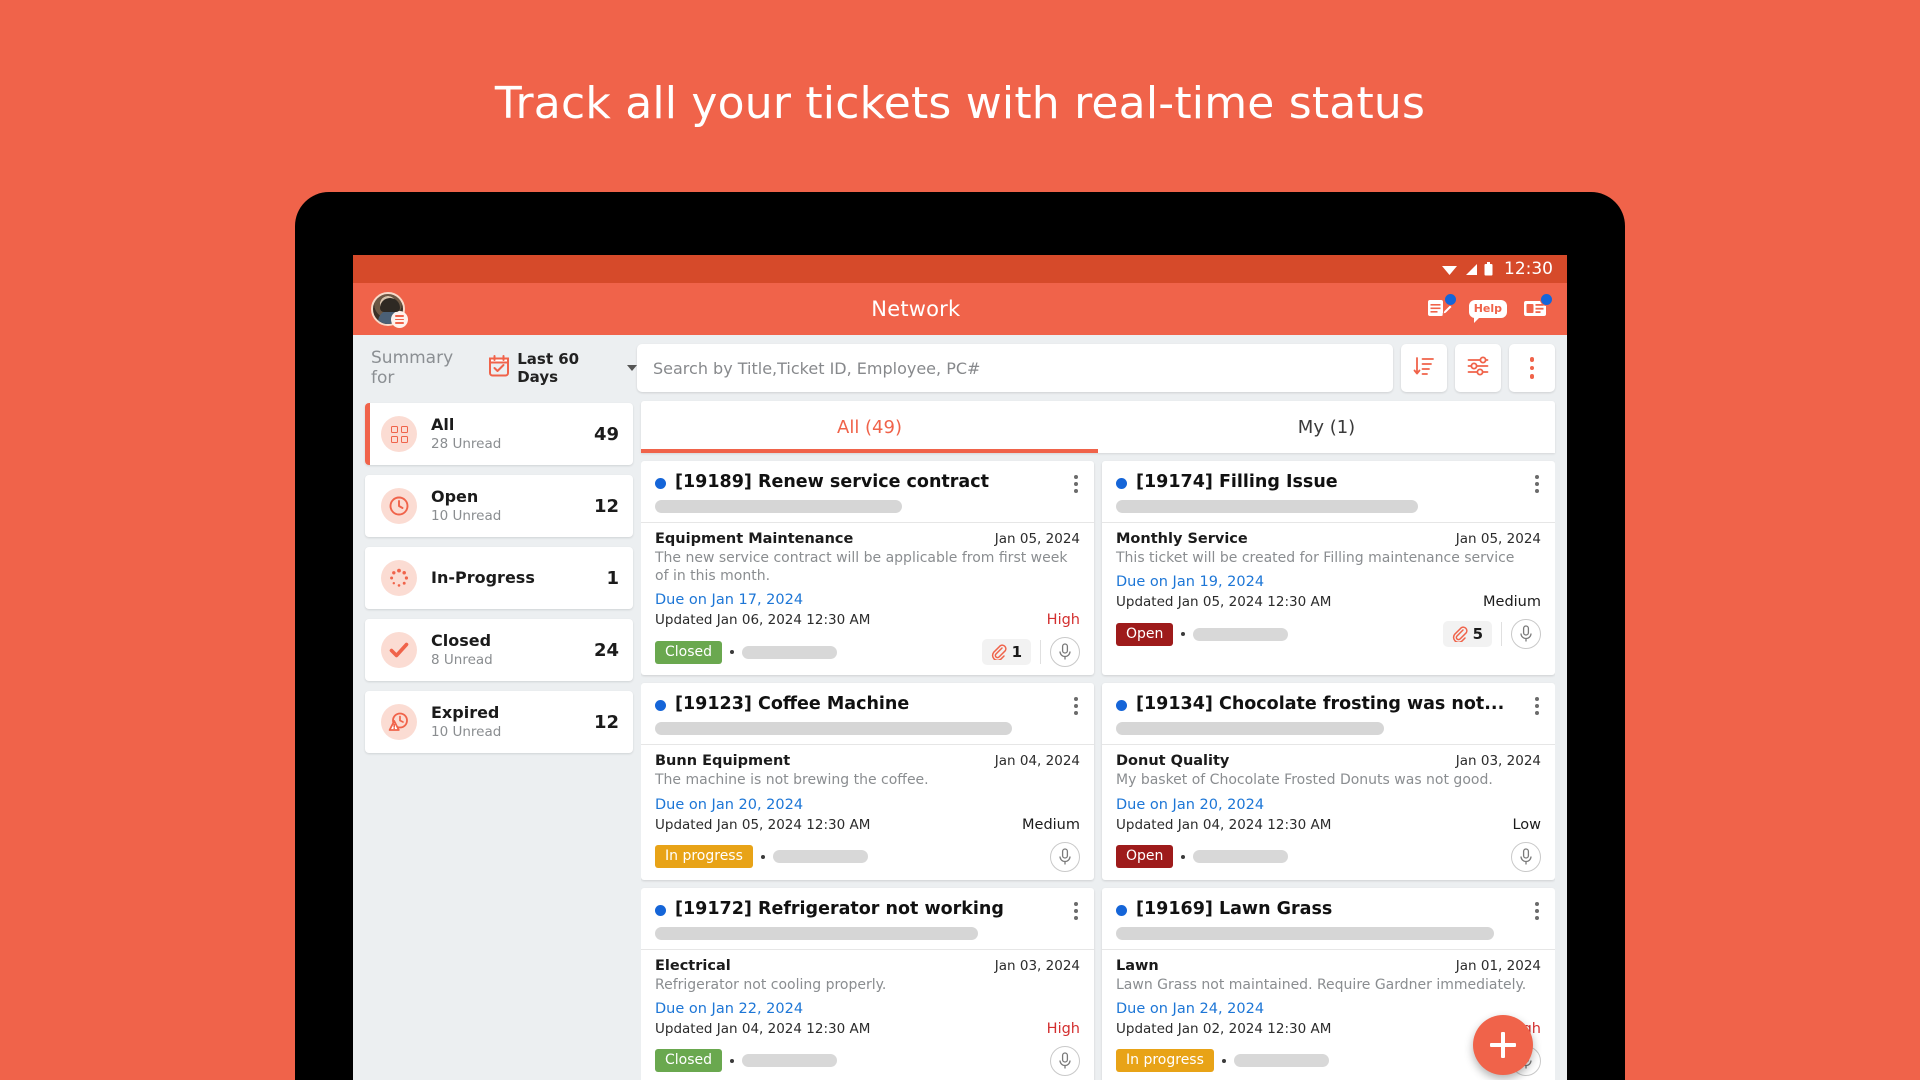 The width and height of the screenshot is (1920, 1080). I want to click on date-range-picker: Last 60 Days, so click(562, 368).